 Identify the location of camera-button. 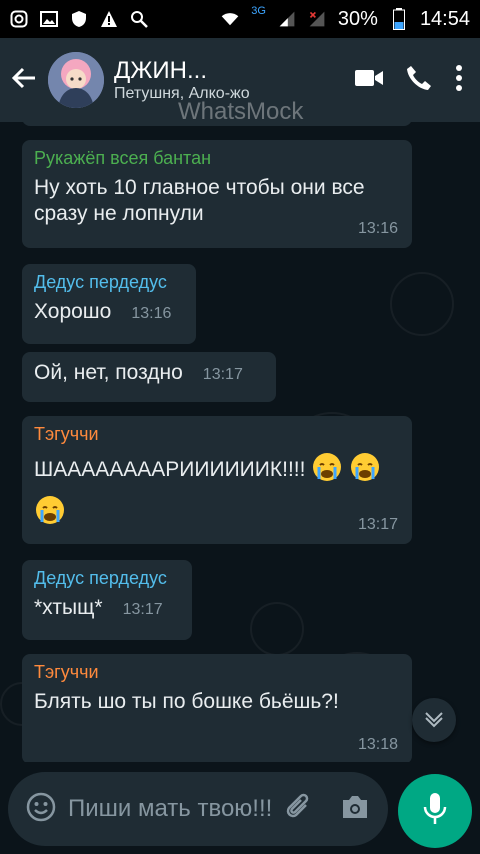
(355, 809).